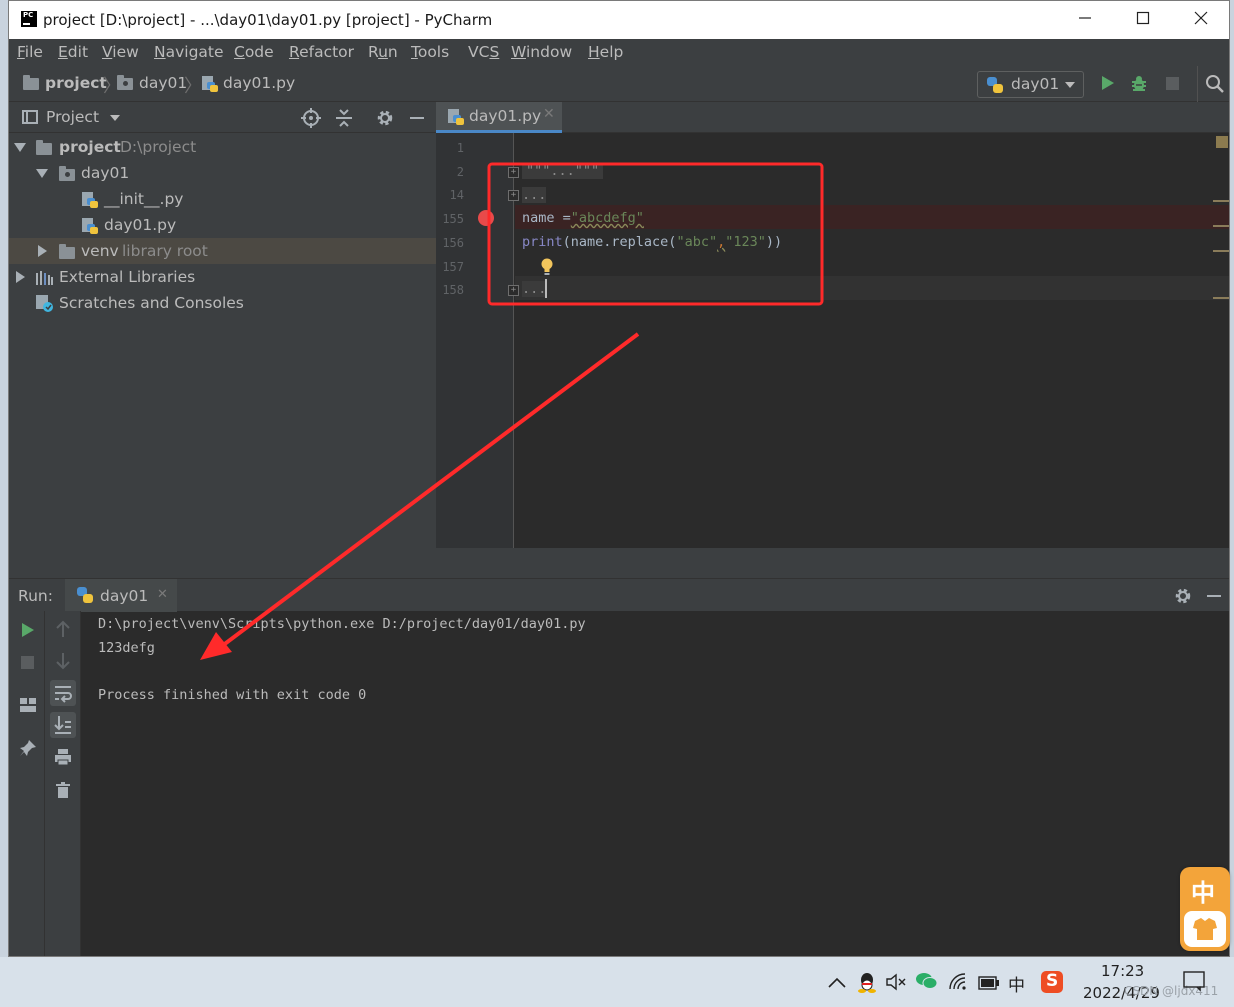 This screenshot has height=1007, width=1234. Describe the element at coordinates (1203, 893) in the screenshot. I see `ime-char: 中` at that location.